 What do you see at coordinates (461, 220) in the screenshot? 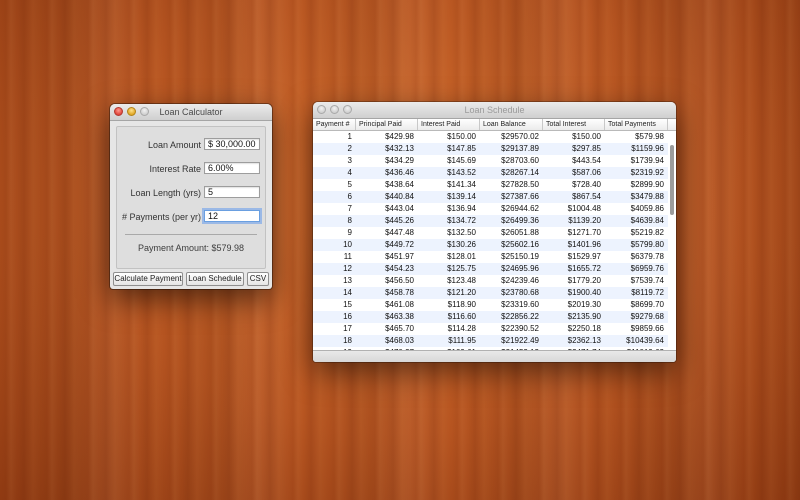
I see `table-cell: $134.72` at bounding box center [461, 220].